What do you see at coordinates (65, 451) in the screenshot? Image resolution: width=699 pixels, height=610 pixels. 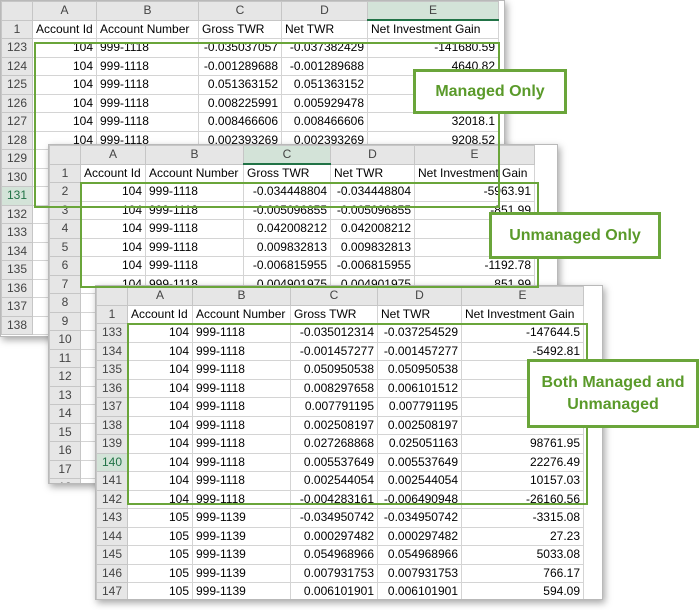 I see `row-number: 16` at bounding box center [65, 451].